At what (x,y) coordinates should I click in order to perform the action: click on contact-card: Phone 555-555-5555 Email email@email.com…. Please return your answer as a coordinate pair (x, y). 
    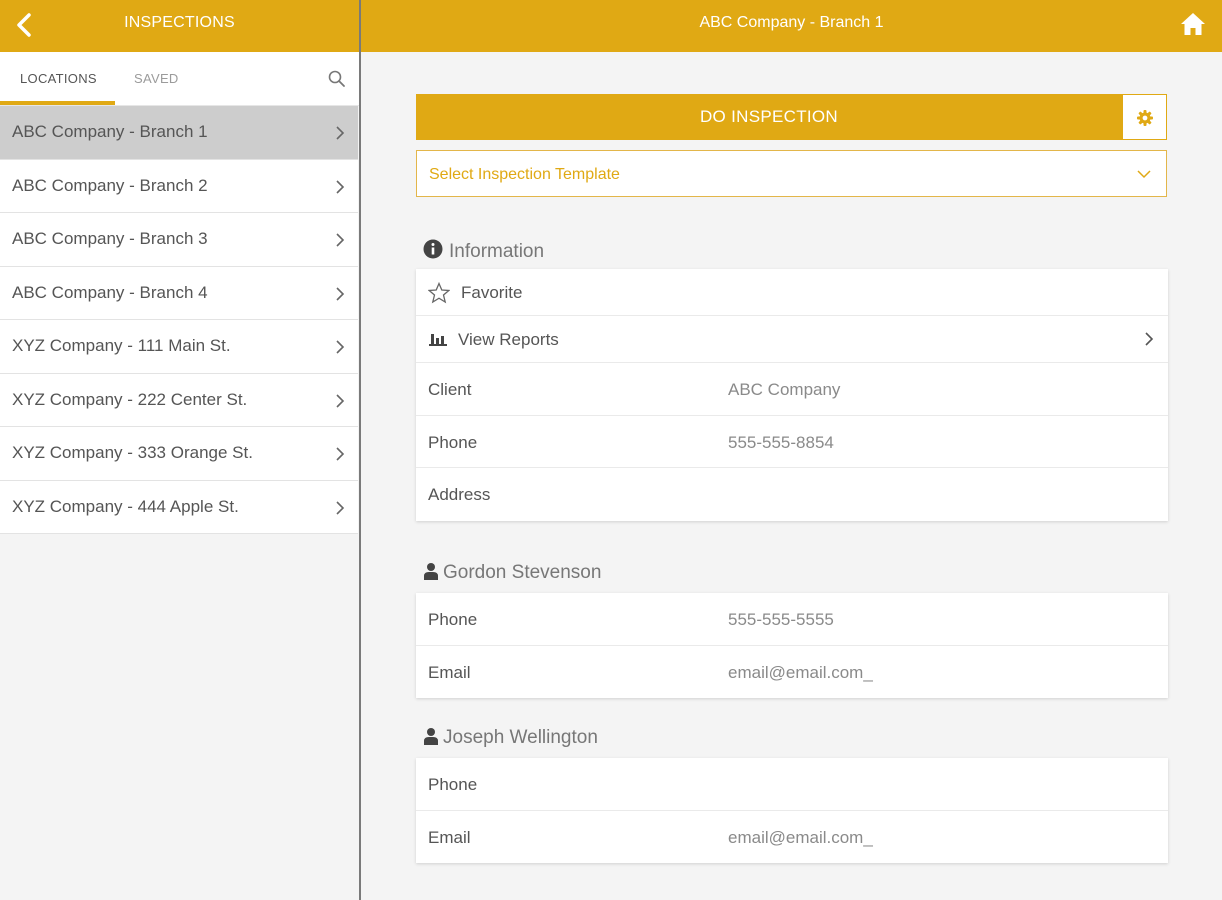
    Looking at the image, I should click on (792, 645).